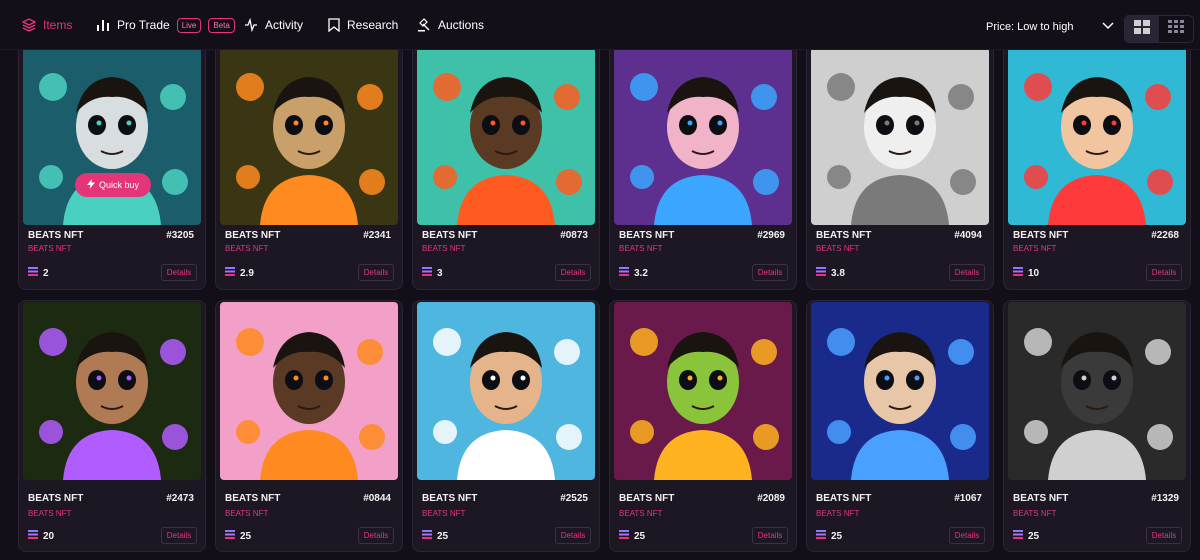 Image resolution: width=1200 pixels, height=560 pixels. What do you see at coordinates (377, 235) in the screenshot?
I see `token-number: #2341` at bounding box center [377, 235].